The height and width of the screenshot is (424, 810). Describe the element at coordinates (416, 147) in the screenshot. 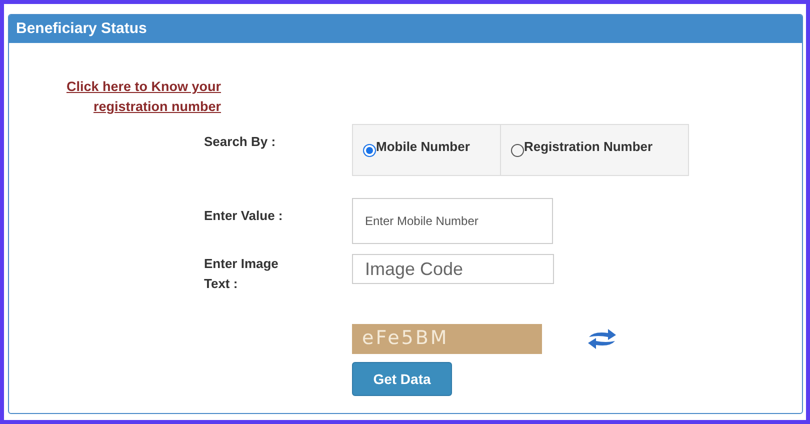

I see `radio-option: Mobile Number` at that location.